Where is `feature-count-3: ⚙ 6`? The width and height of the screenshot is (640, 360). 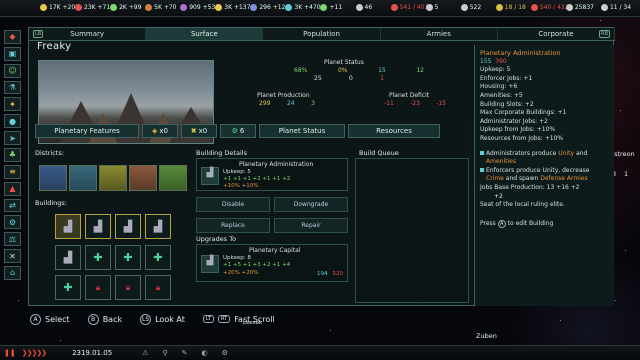 feature-count-3: ⚙ 6 is located at coordinates (238, 131).